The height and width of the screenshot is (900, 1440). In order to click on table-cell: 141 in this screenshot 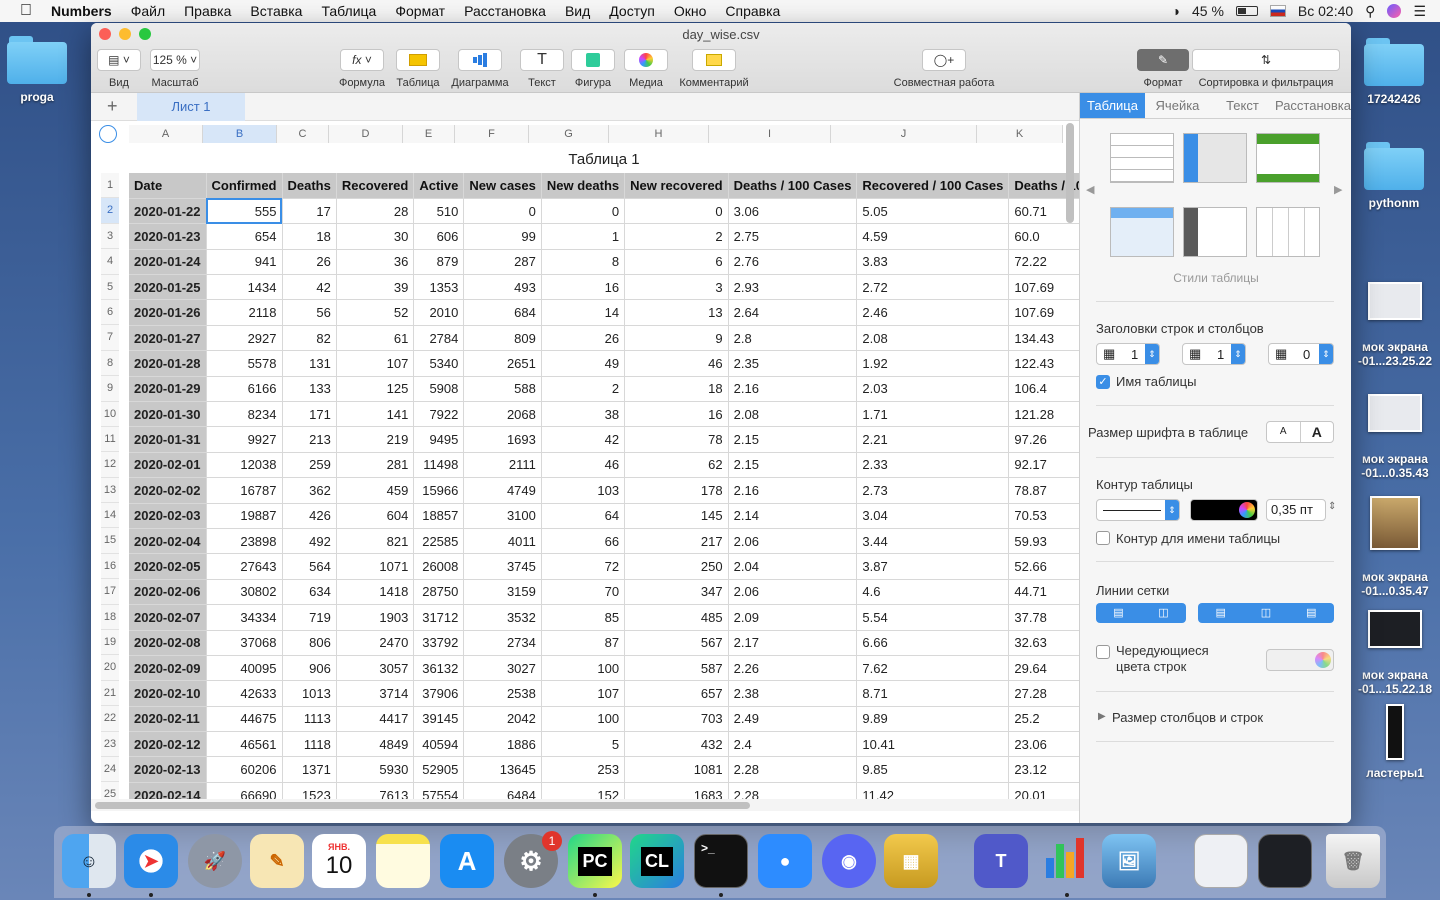, I will do `click(375, 414)`.